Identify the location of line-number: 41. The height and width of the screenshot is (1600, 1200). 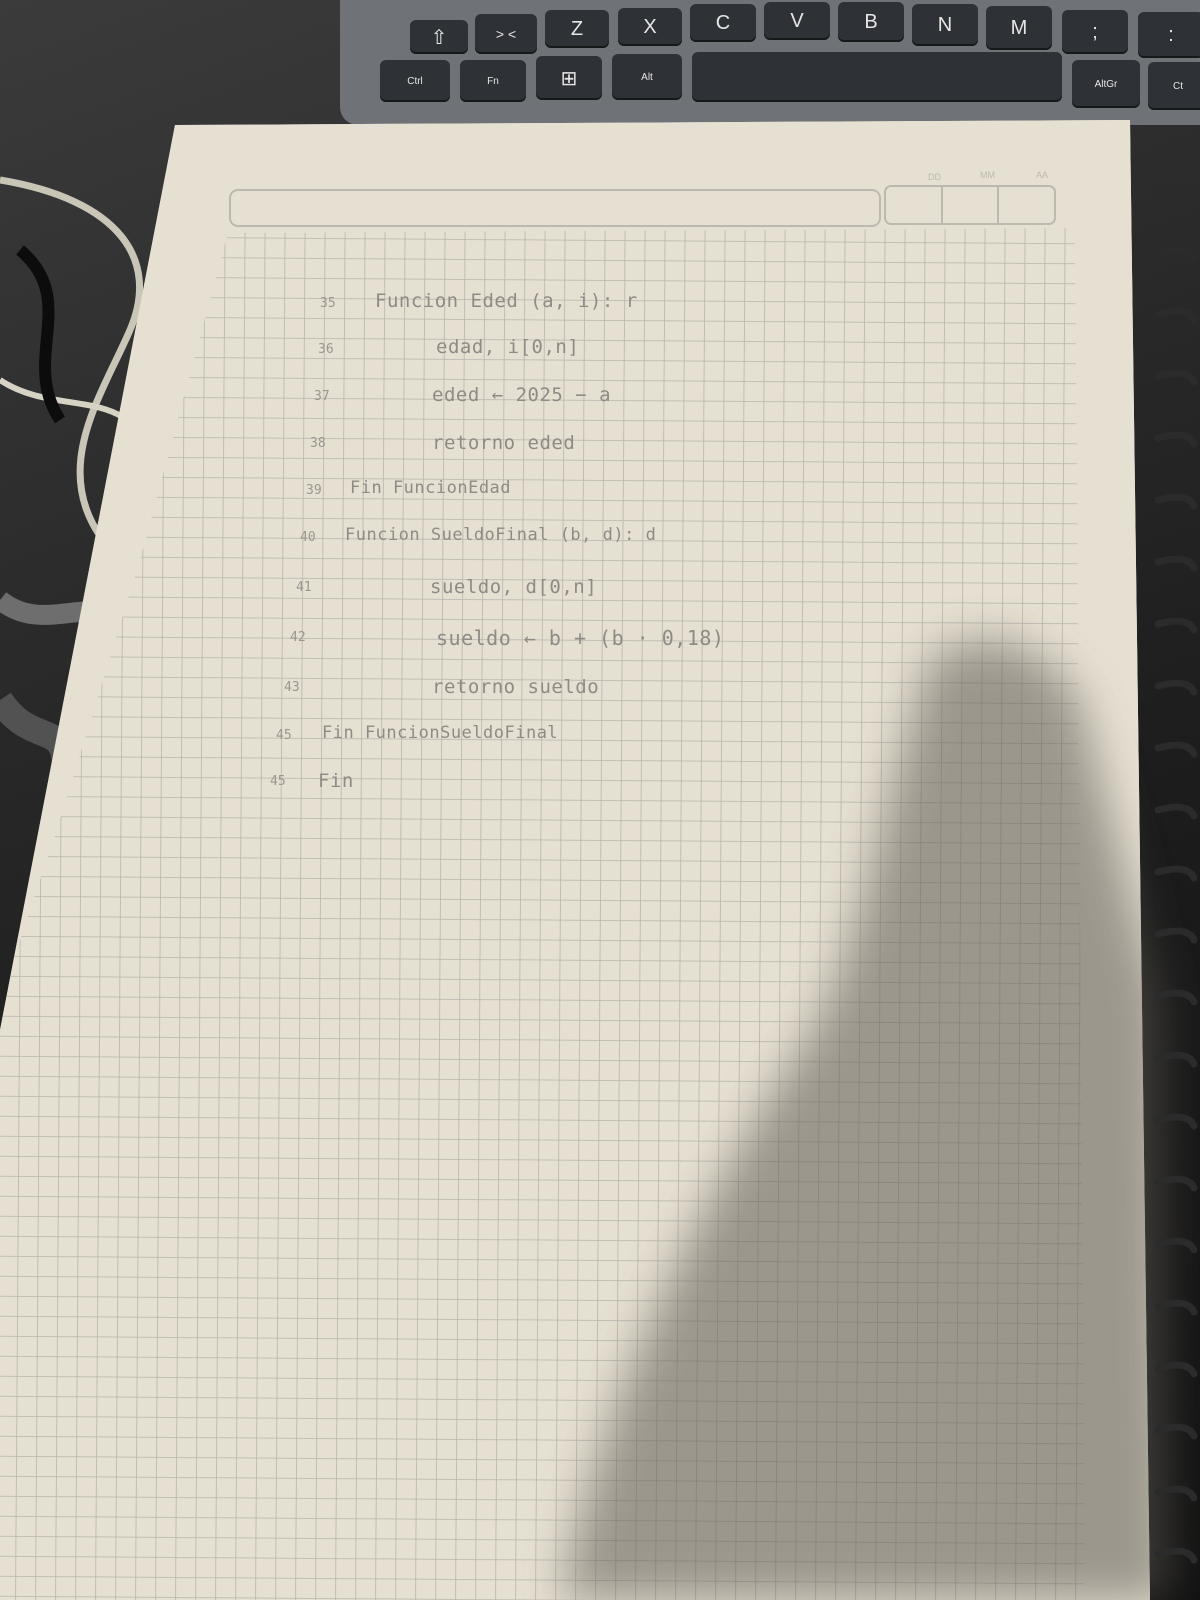
(304, 587).